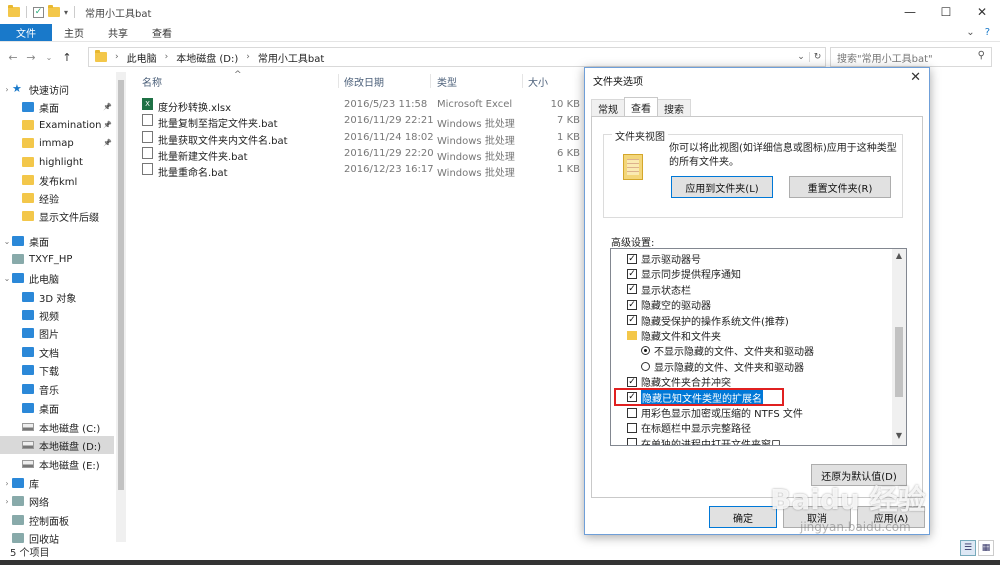  Describe the element at coordinates (57, 315) in the screenshot. I see `sidebar-item: 视频` at that location.